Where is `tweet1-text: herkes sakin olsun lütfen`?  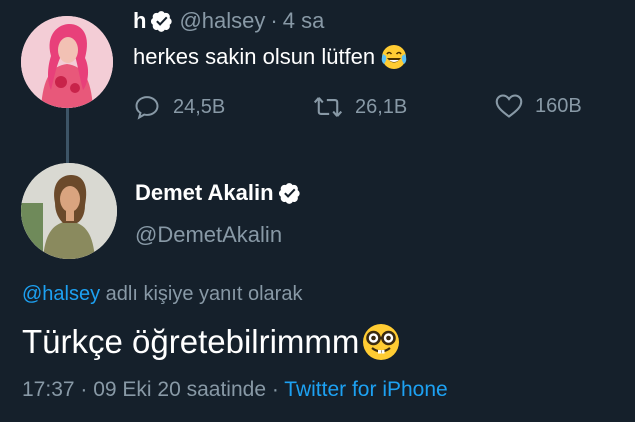 tweet1-text: herkes sakin olsun lütfen is located at coordinates (254, 56).